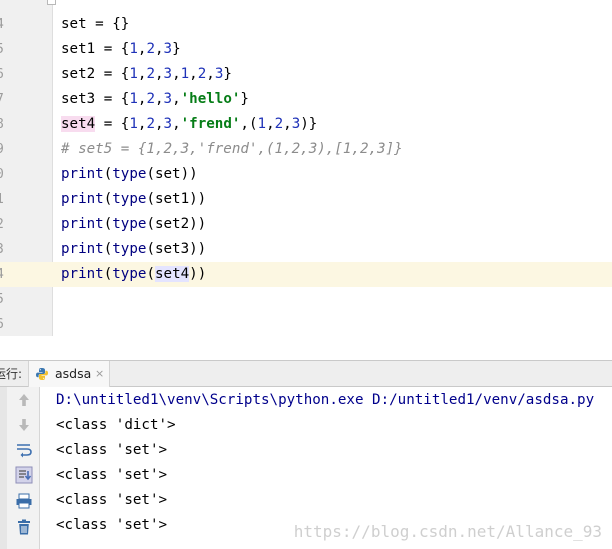 This screenshot has width=612, height=549. Describe the element at coordinates (26, 199) in the screenshot. I see `line-number-cell: 1` at that location.